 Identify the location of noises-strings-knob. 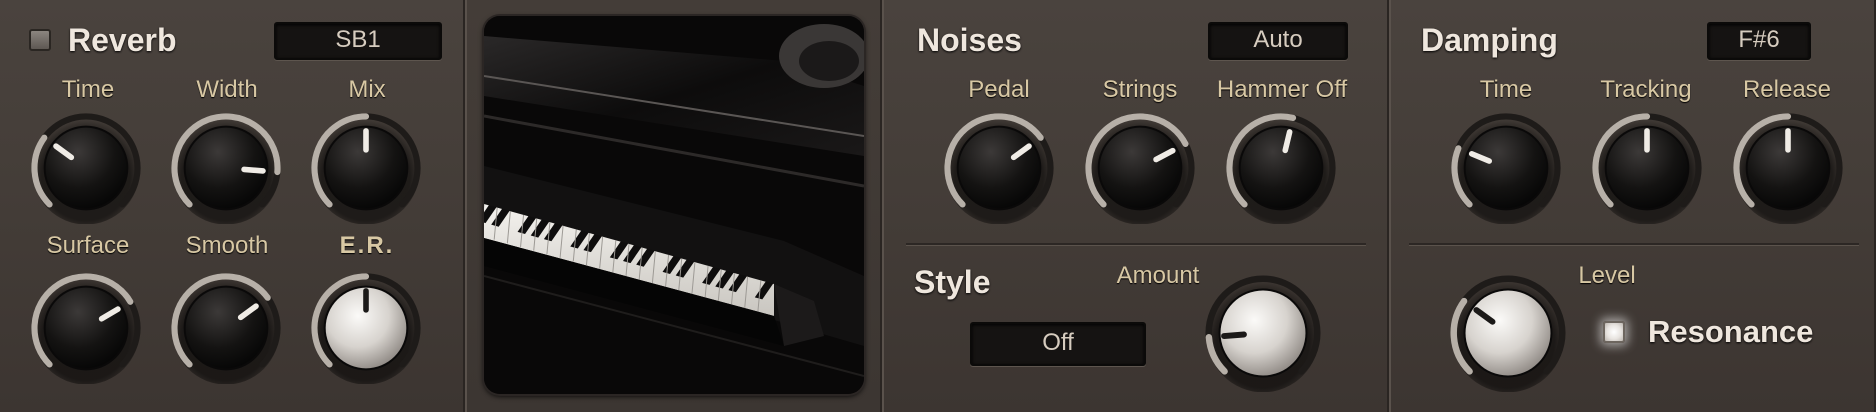
(1140, 170).